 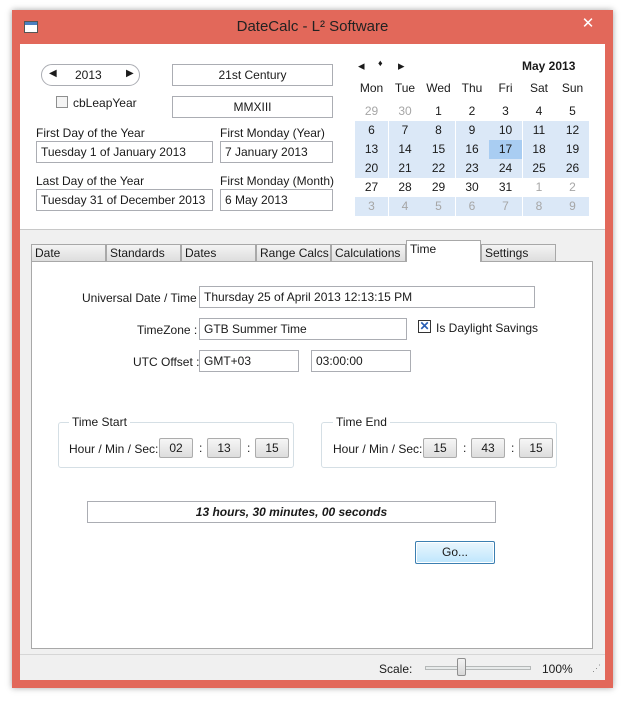 I want to click on calendar-day: 27, so click(x=371, y=187).